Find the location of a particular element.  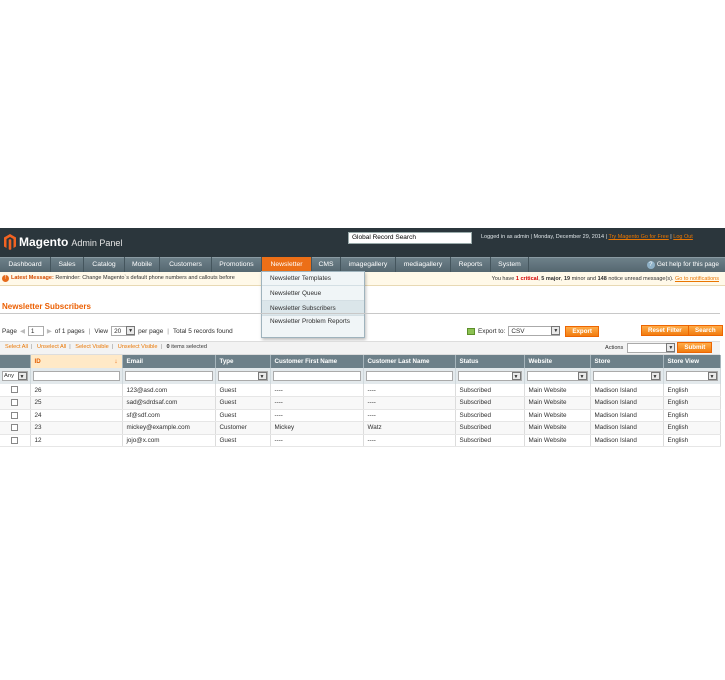

column-header-email: Email is located at coordinates (169, 361).